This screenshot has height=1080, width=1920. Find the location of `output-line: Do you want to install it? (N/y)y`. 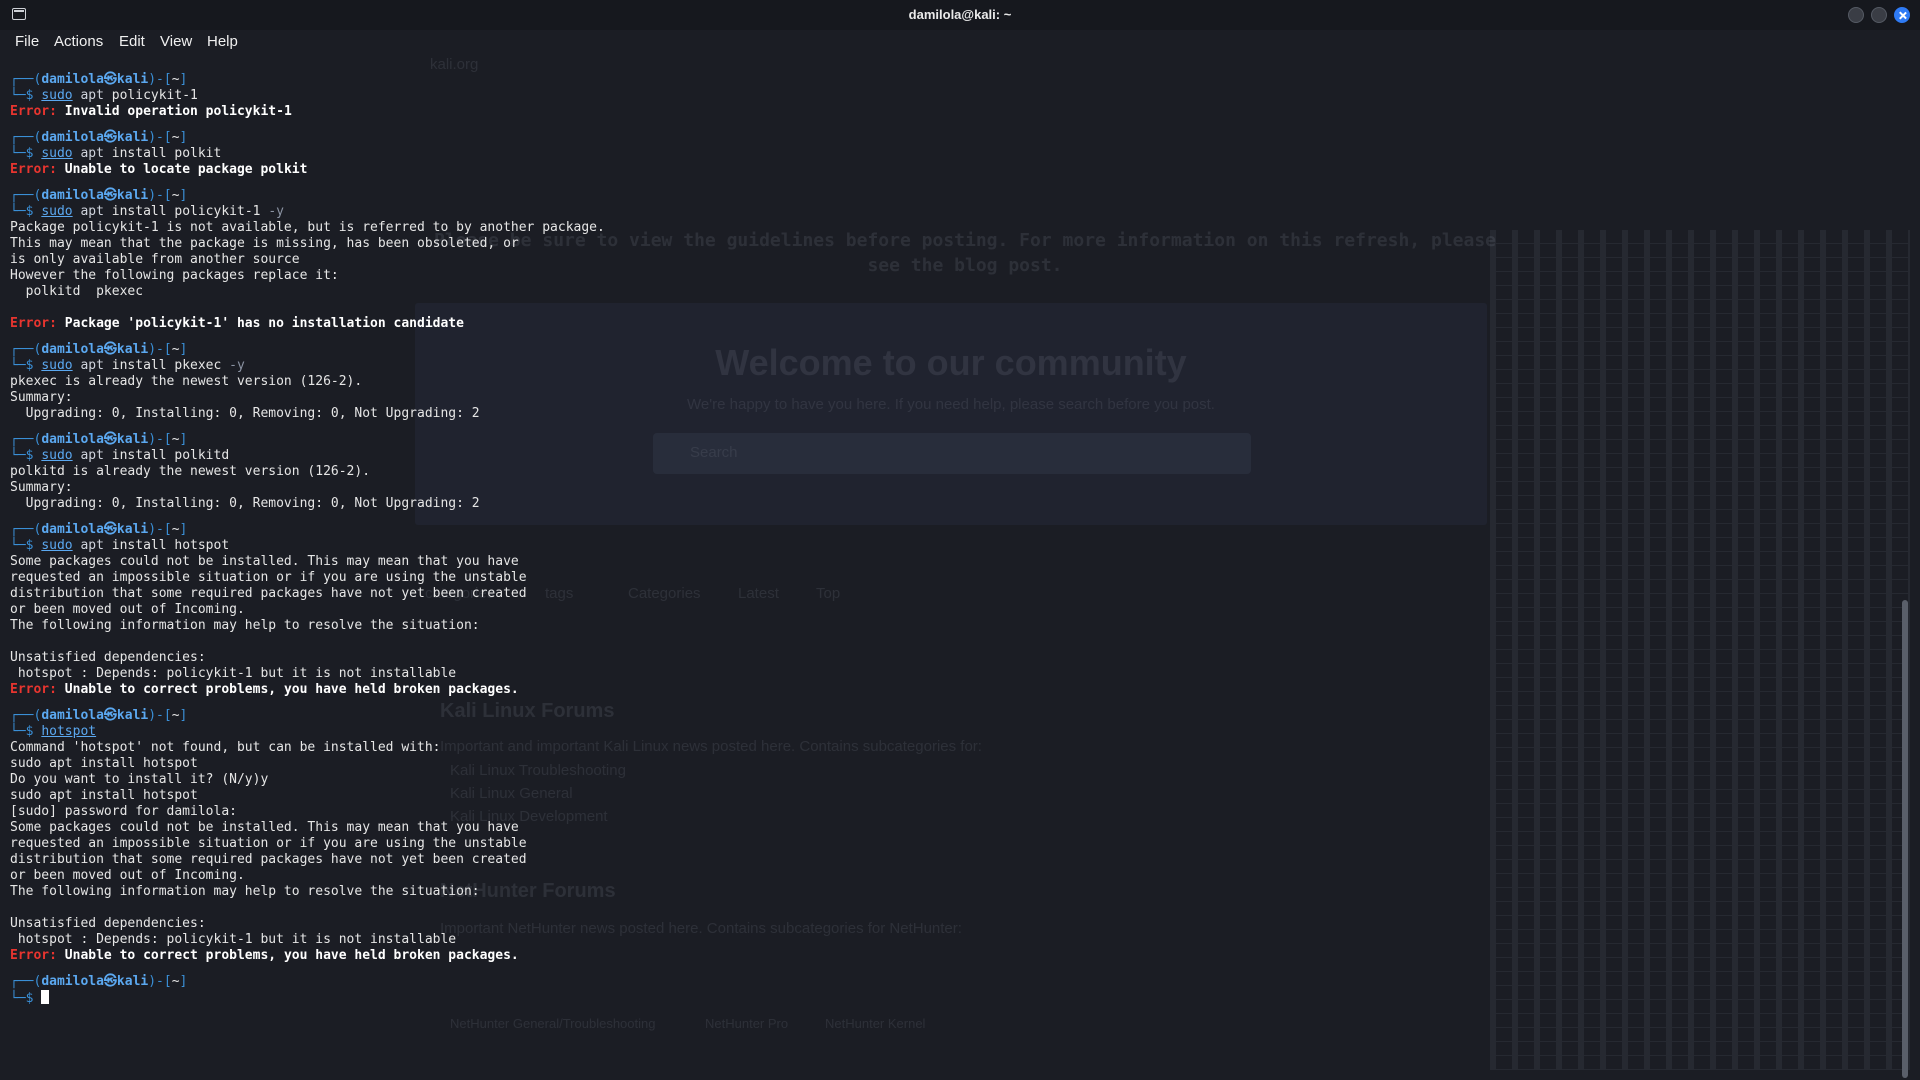

output-line: Do you want to install it? (N/y)y is located at coordinates (139, 779).